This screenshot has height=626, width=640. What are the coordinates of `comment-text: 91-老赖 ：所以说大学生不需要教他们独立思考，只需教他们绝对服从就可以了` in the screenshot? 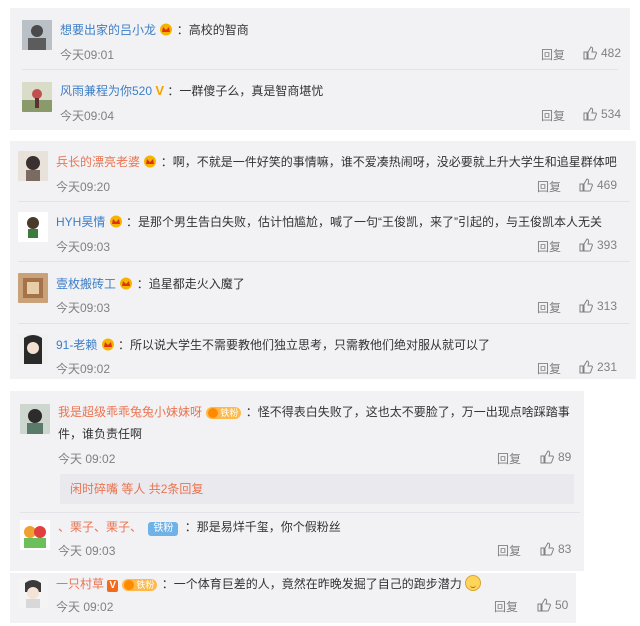 It's located at (273, 345).